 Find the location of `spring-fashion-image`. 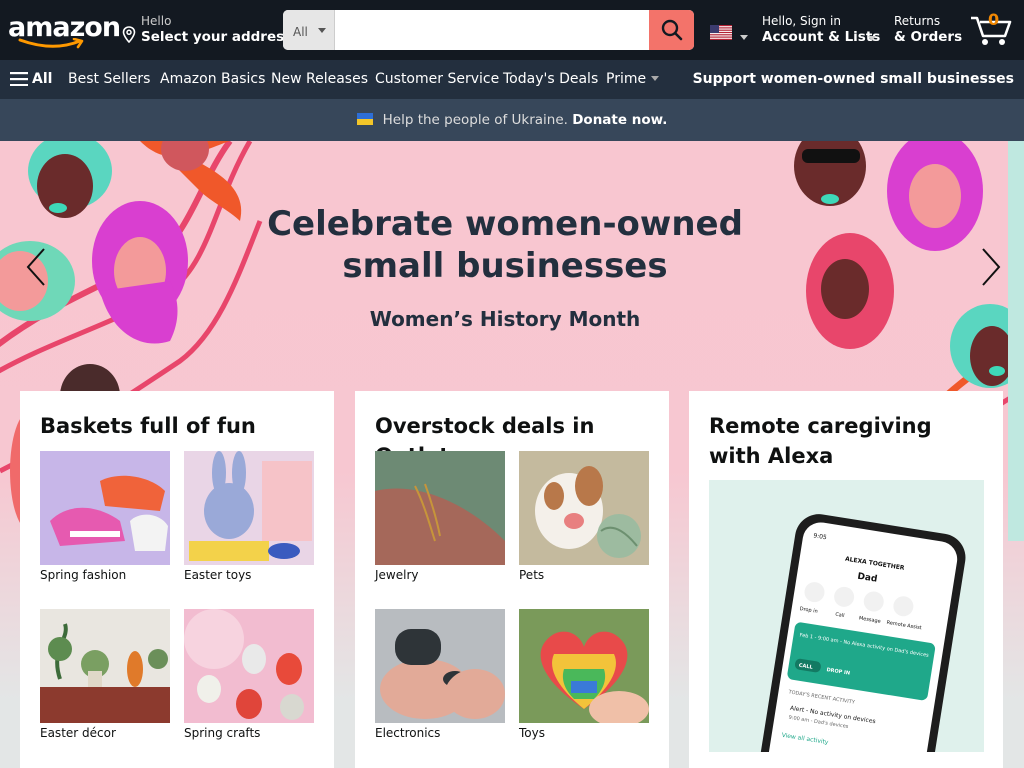

spring-fashion-image is located at coordinates (105, 508).